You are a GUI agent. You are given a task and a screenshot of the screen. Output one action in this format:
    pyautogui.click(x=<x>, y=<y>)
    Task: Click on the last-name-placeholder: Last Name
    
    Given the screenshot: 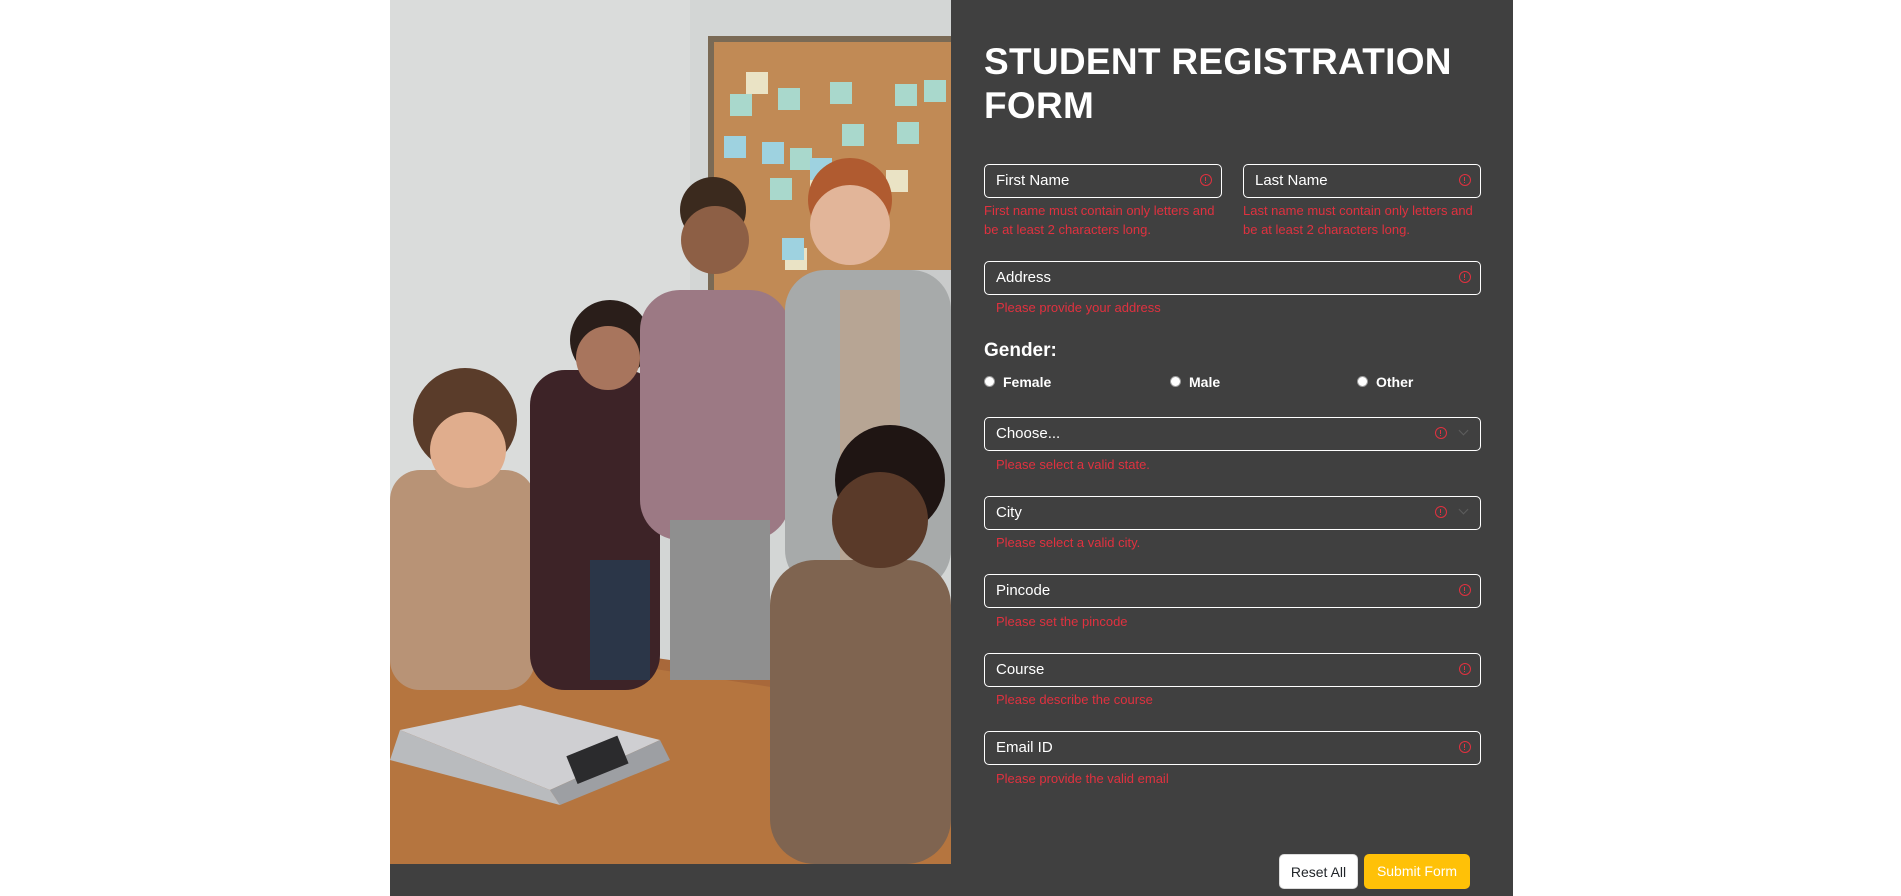 What is the action you would take?
    pyautogui.click(x=1291, y=180)
    